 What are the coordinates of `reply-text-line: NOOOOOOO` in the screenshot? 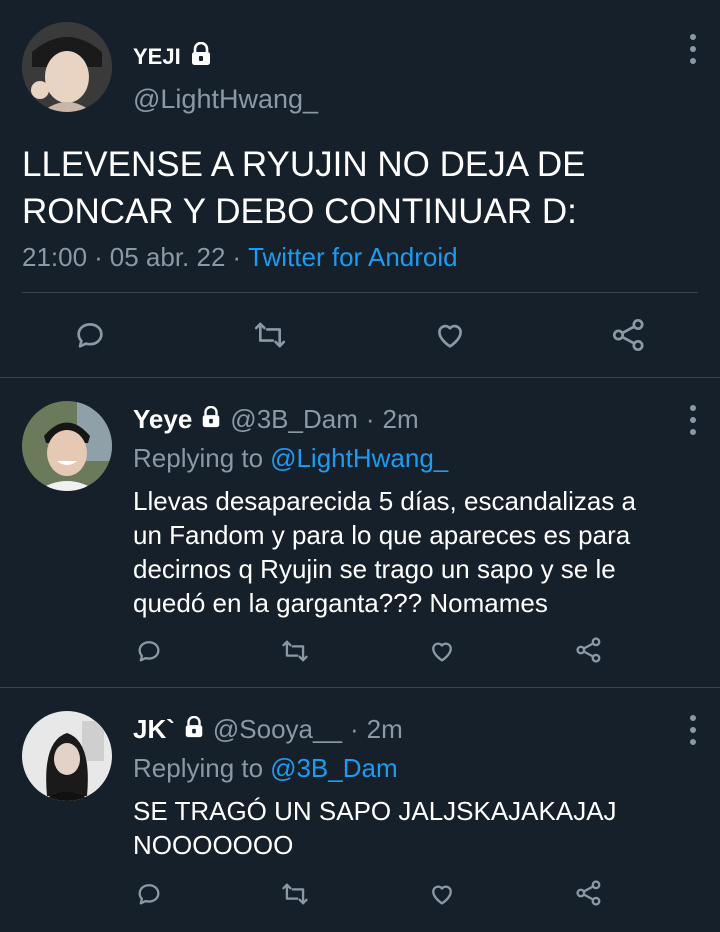 It's located at (213, 845).